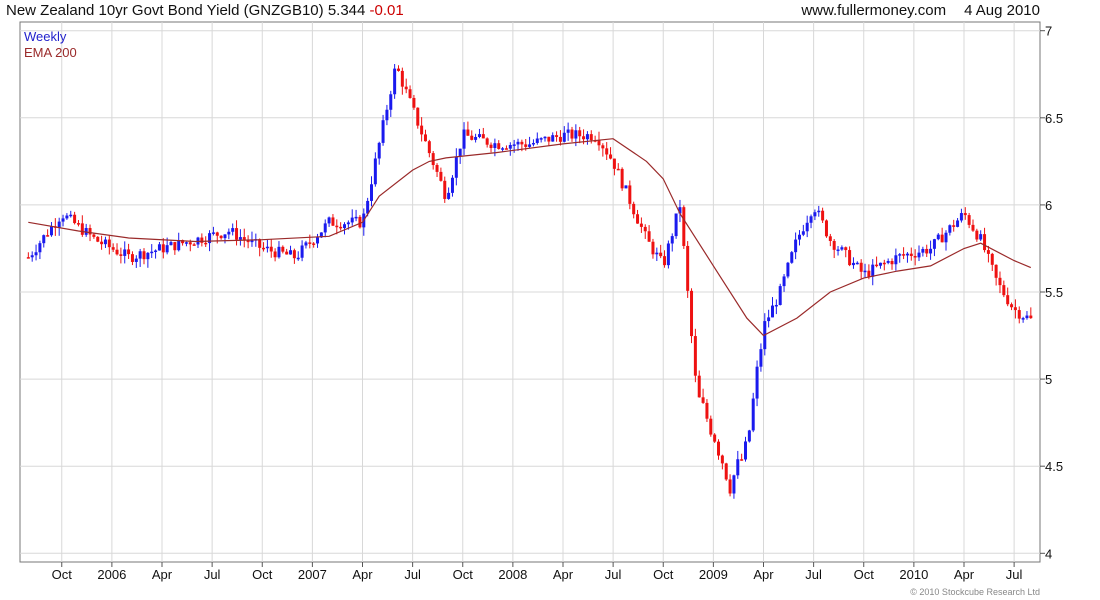 This screenshot has width=1100, height=600. Describe the element at coordinates (1051, 292) in the screenshot. I see `y-axis-ticks: 4 4.5 5 5.5 6 6.5 7` at that location.